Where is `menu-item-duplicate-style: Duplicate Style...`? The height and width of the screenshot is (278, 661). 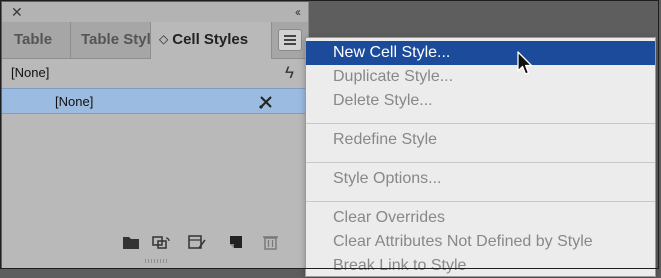
menu-item-duplicate-style: Duplicate Style... is located at coordinates (480, 77).